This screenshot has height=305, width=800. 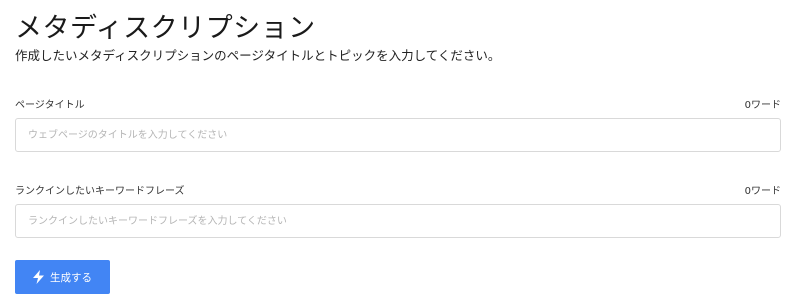 I want to click on page-title-word-count: 0ワード, so click(x=762, y=105).